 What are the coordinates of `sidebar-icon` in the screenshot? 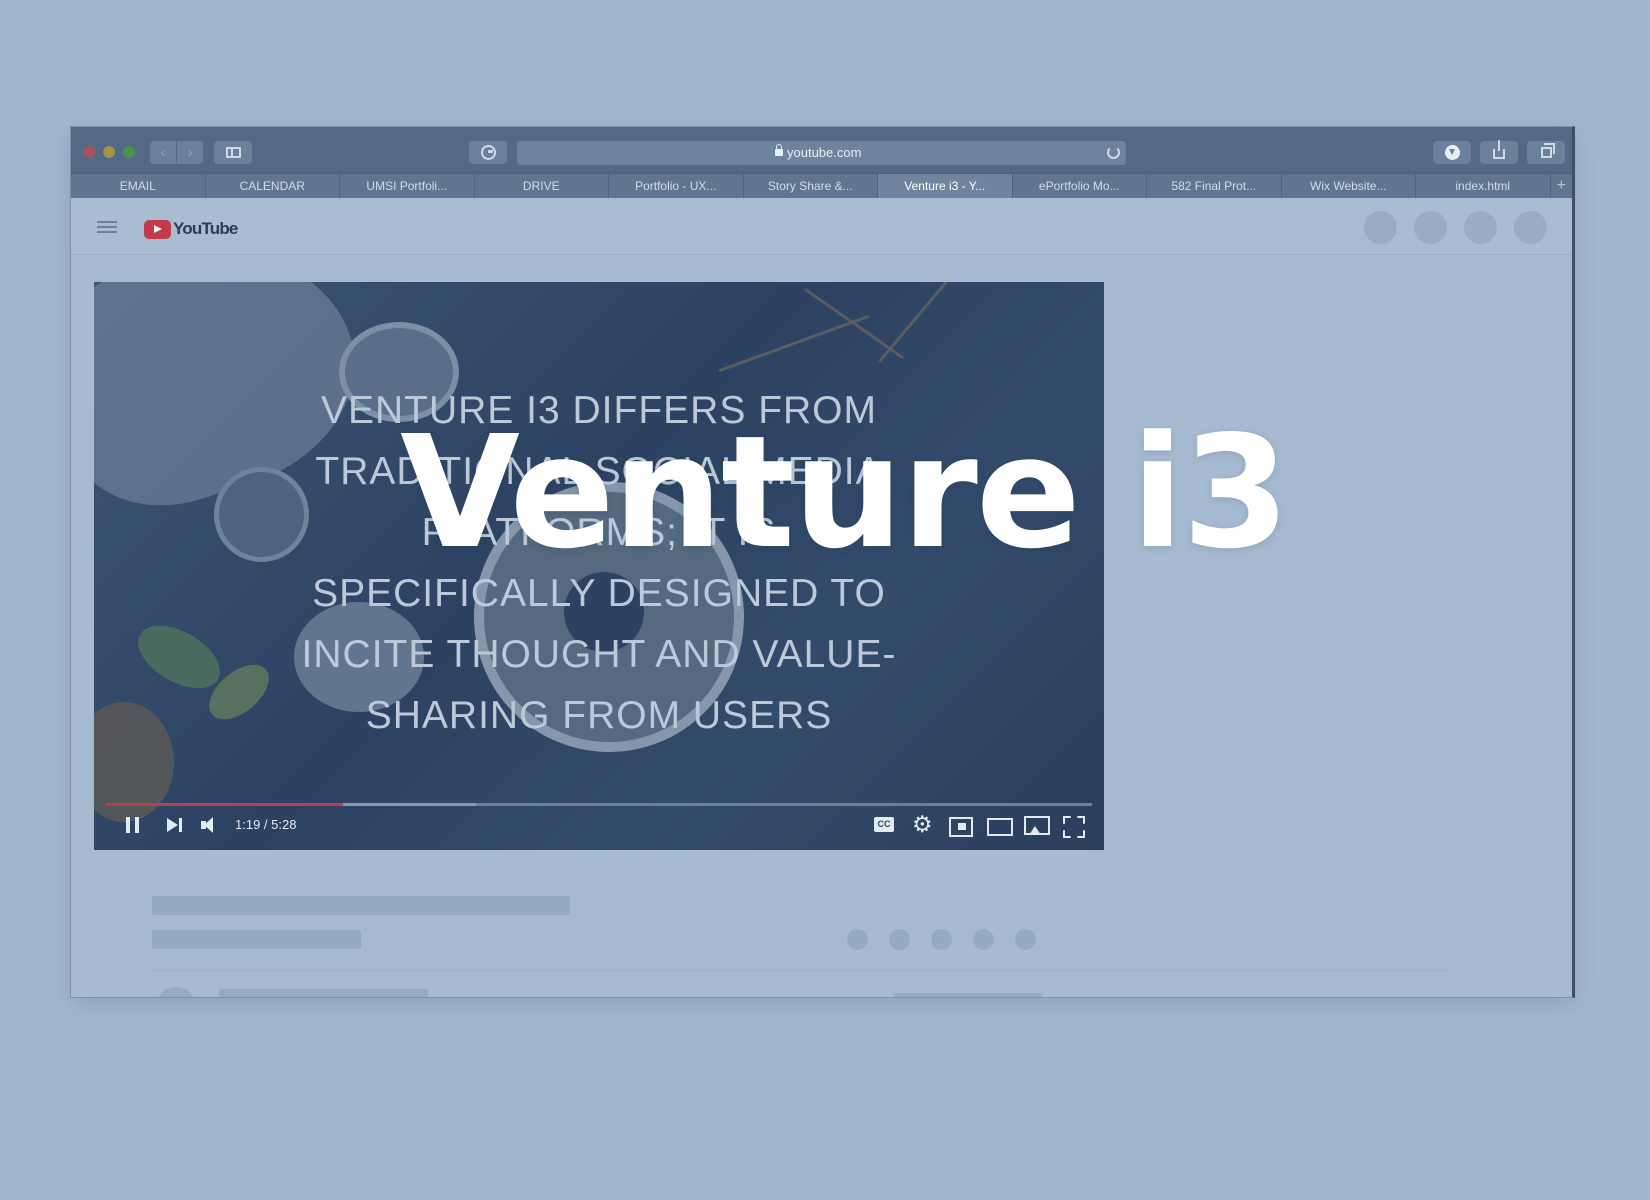 It's located at (233, 152).